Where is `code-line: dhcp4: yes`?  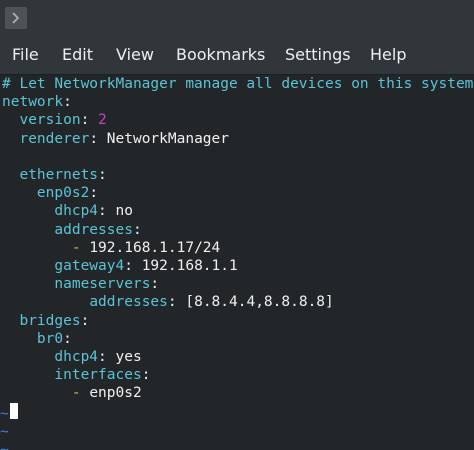
code-line: dhcp4: yes is located at coordinates (98, 357).